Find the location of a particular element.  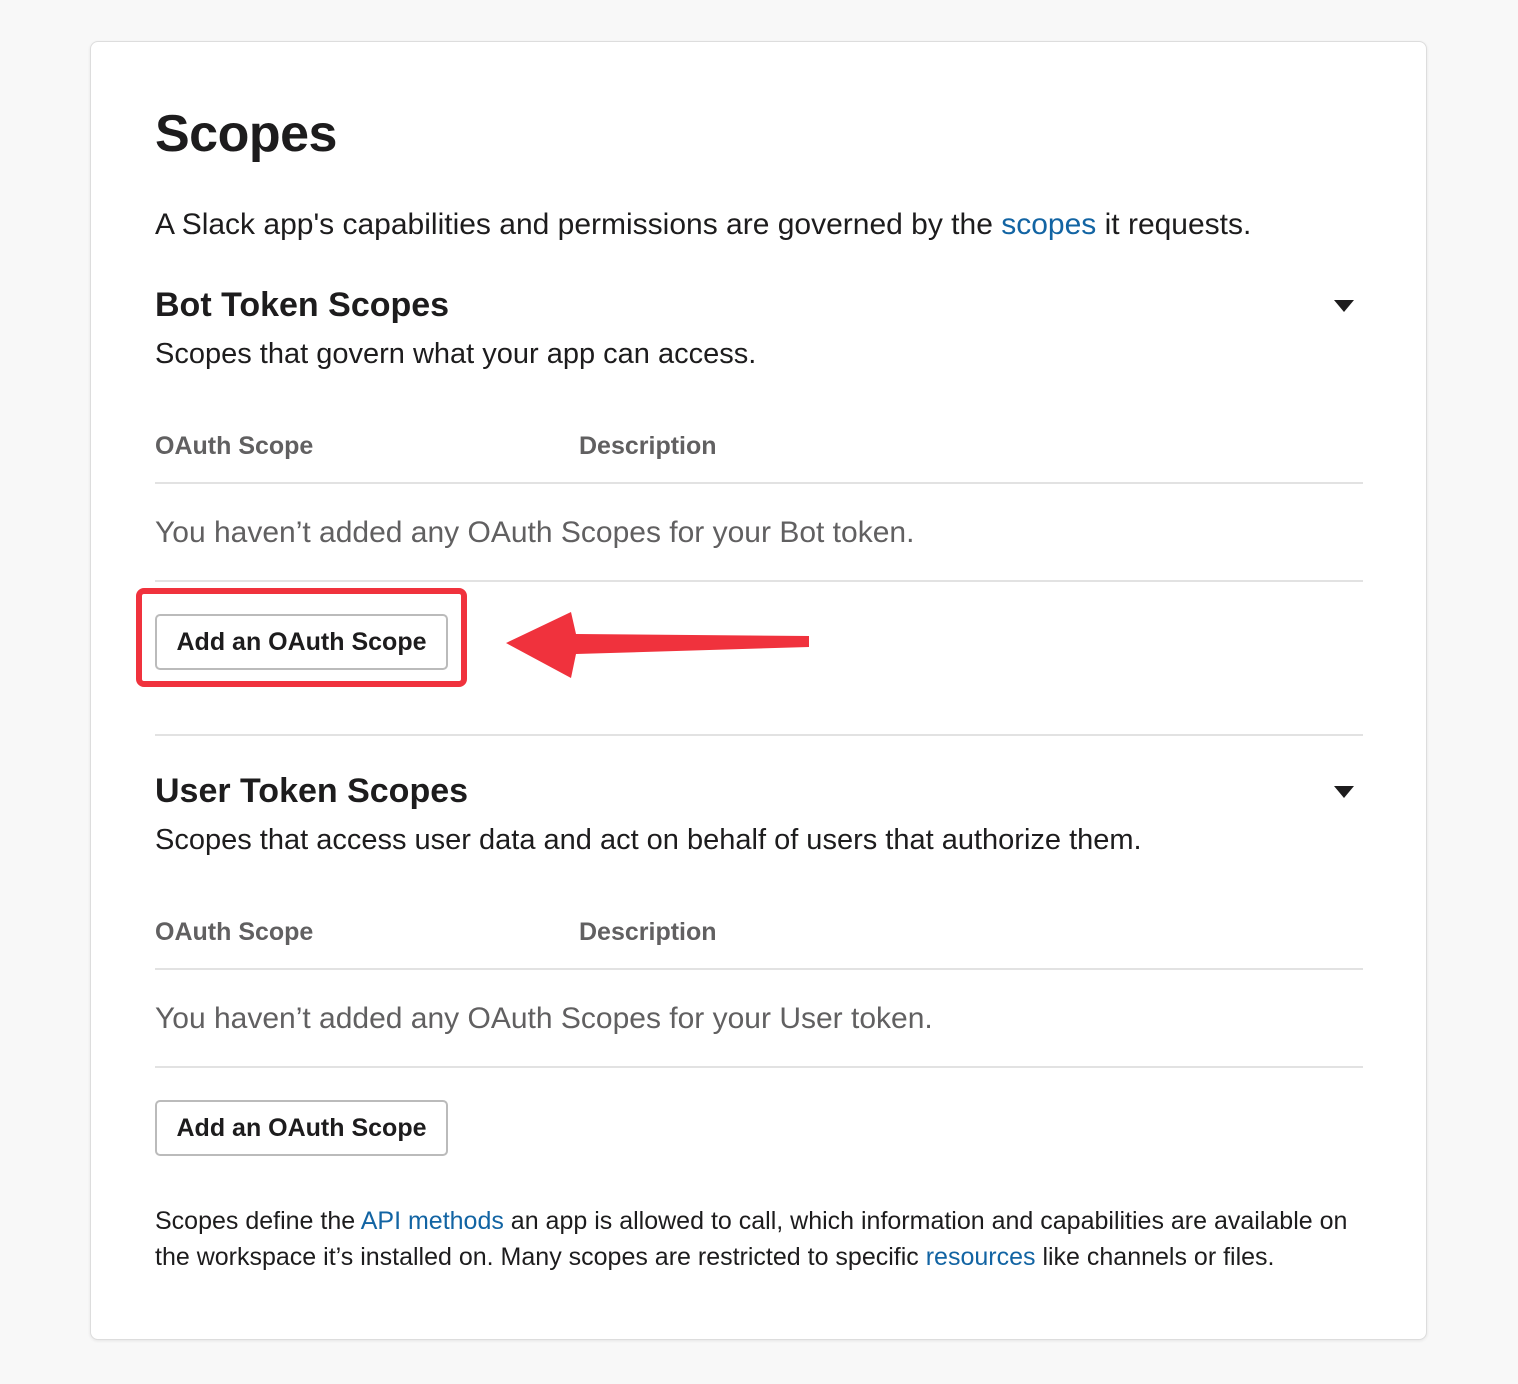

user-token-scopes-title: User Token Scopes is located at coordinates (312, 791).